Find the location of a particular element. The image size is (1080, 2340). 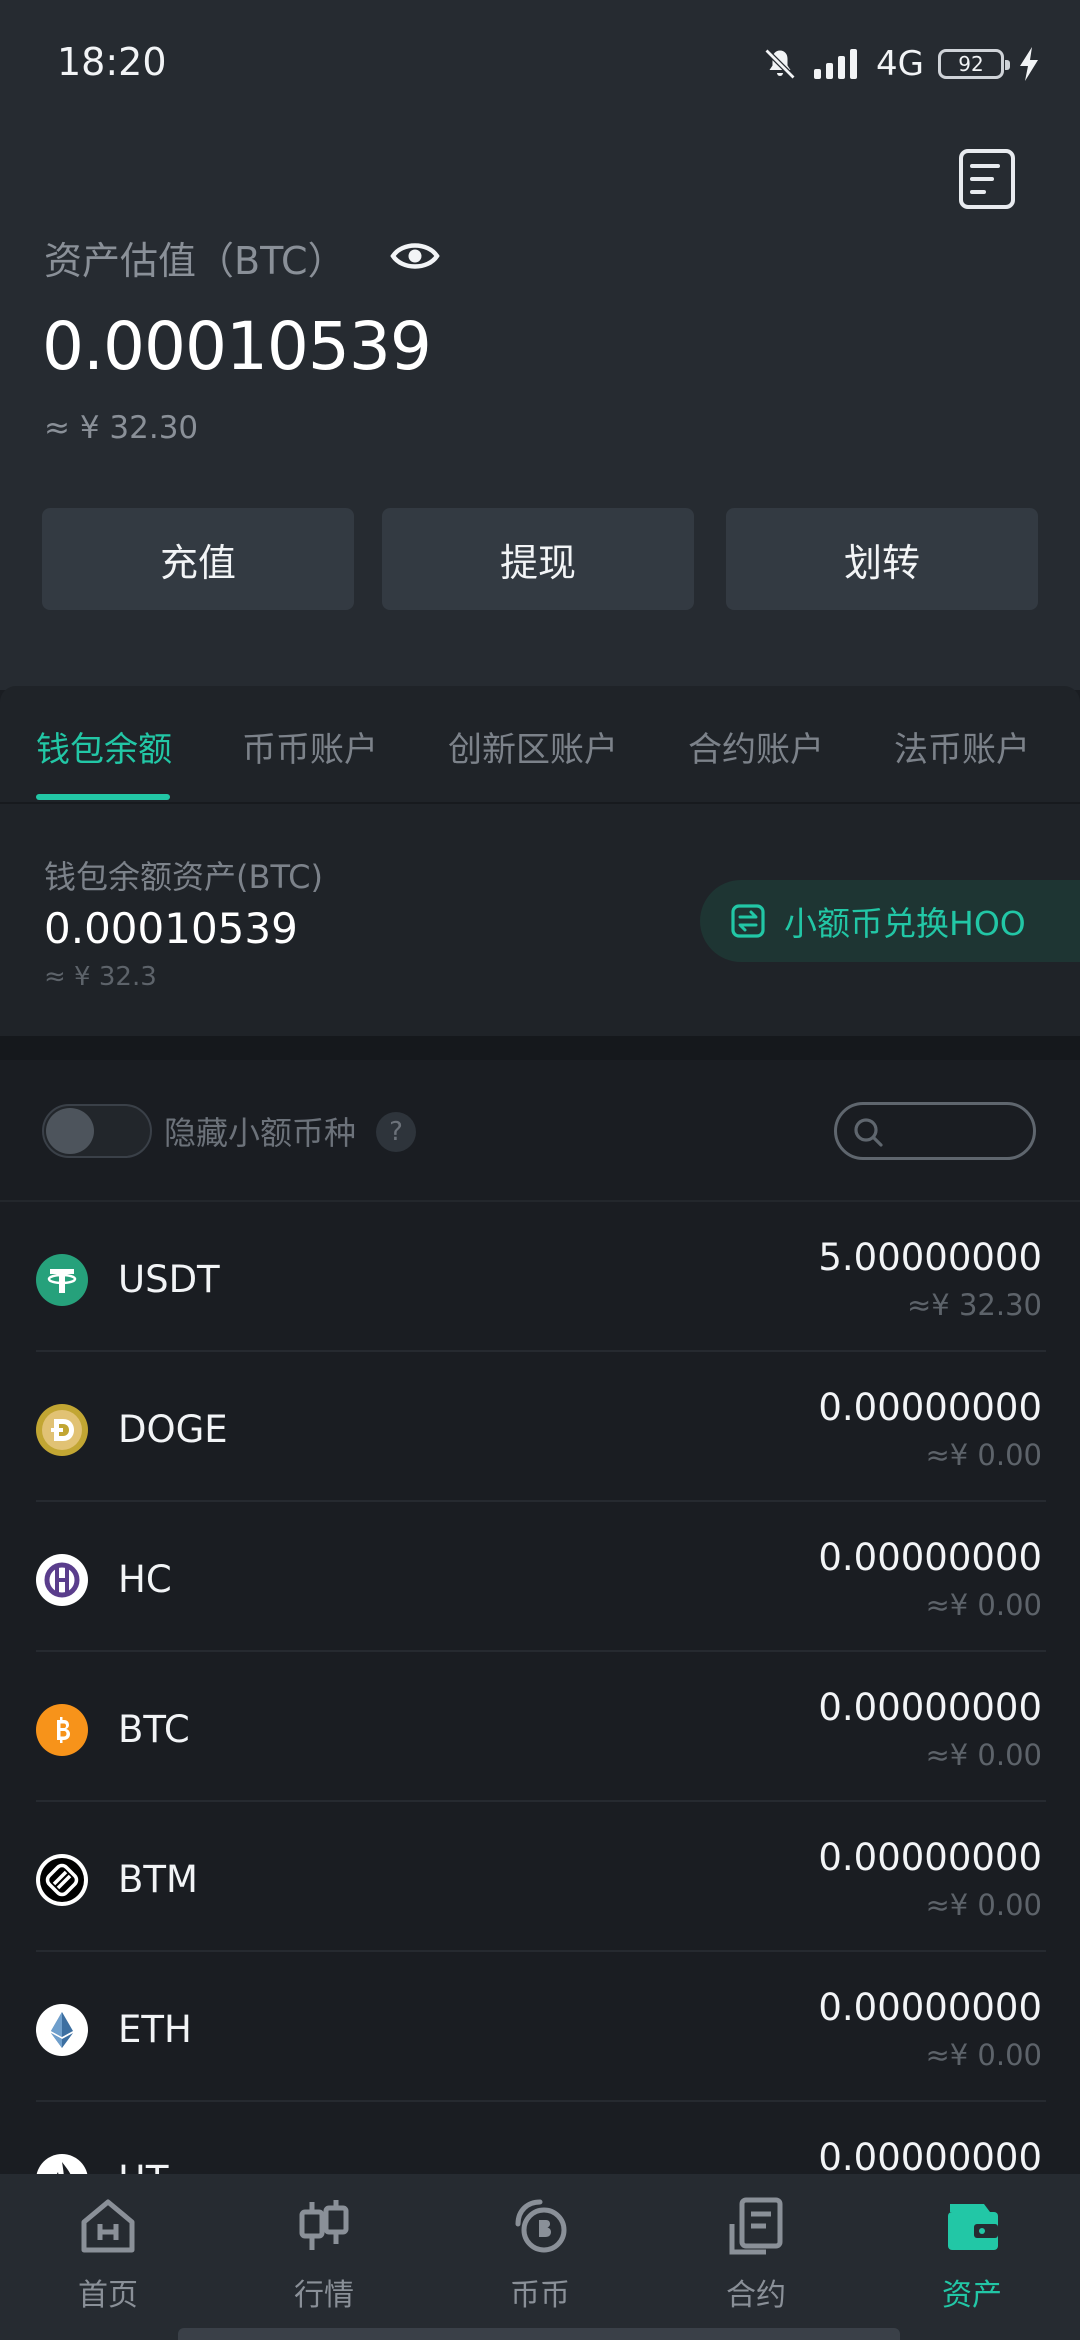

coin-row-btm: BTM 0.00000000 ≈¥ 0.00 is located at coordinates (540, 1877).